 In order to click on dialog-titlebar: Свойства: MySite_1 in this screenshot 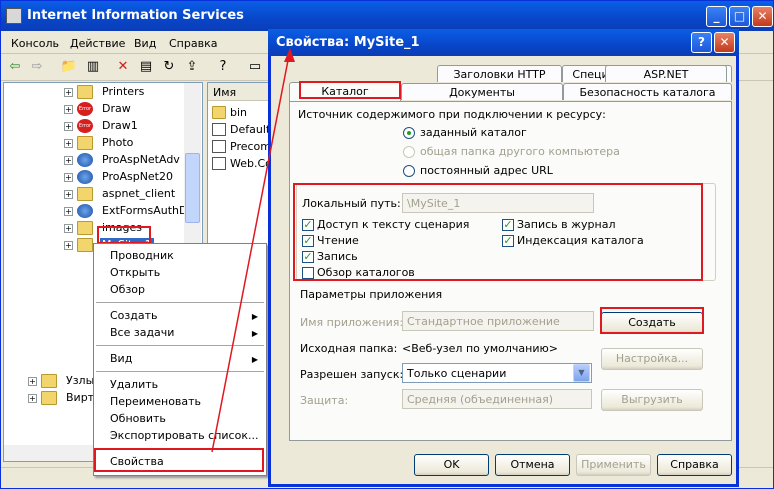, I will do `click(503, 42)`.